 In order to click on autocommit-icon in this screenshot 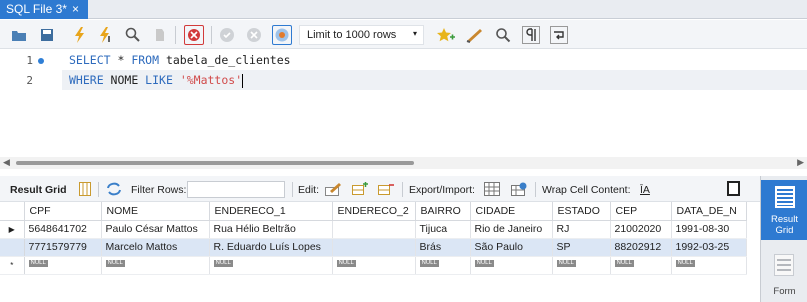, I will do `click(282, 35)`.